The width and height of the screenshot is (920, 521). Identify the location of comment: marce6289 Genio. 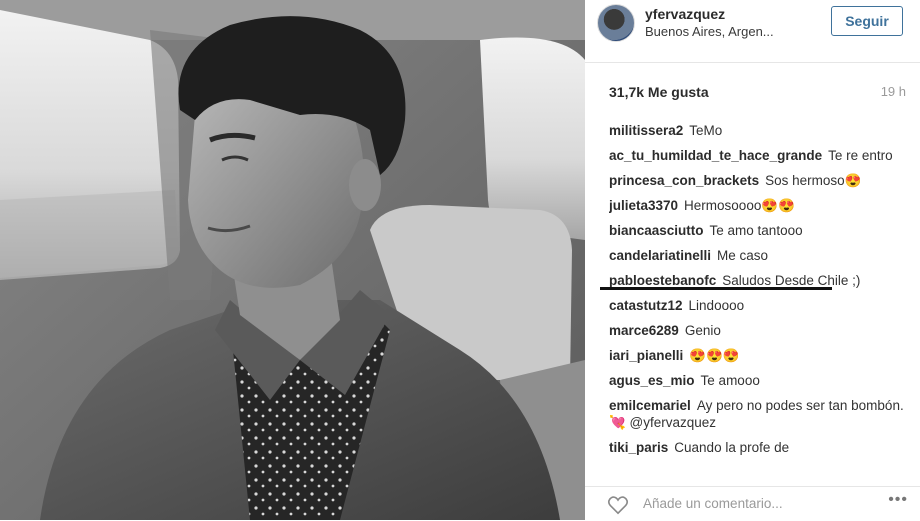
(759, 330).